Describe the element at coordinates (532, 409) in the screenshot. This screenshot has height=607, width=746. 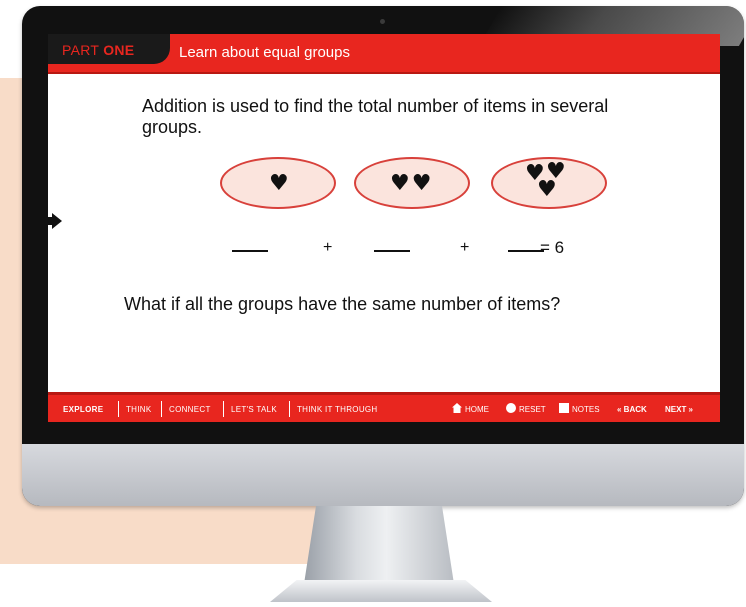
I see `reset-label: RESET` at that location.